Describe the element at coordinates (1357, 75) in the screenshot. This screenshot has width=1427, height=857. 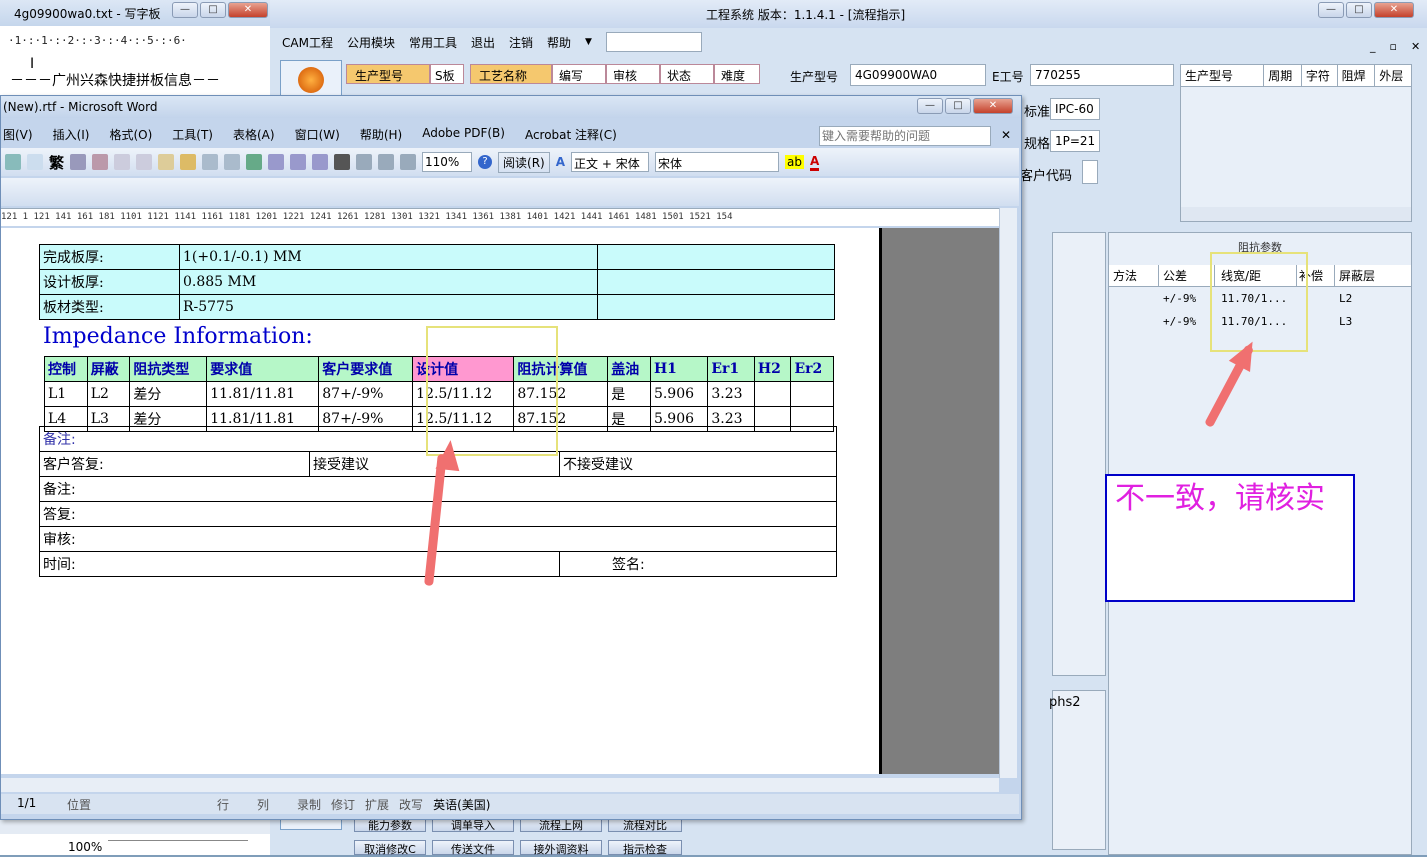
I see `col-mask: 阻焊` at that location.